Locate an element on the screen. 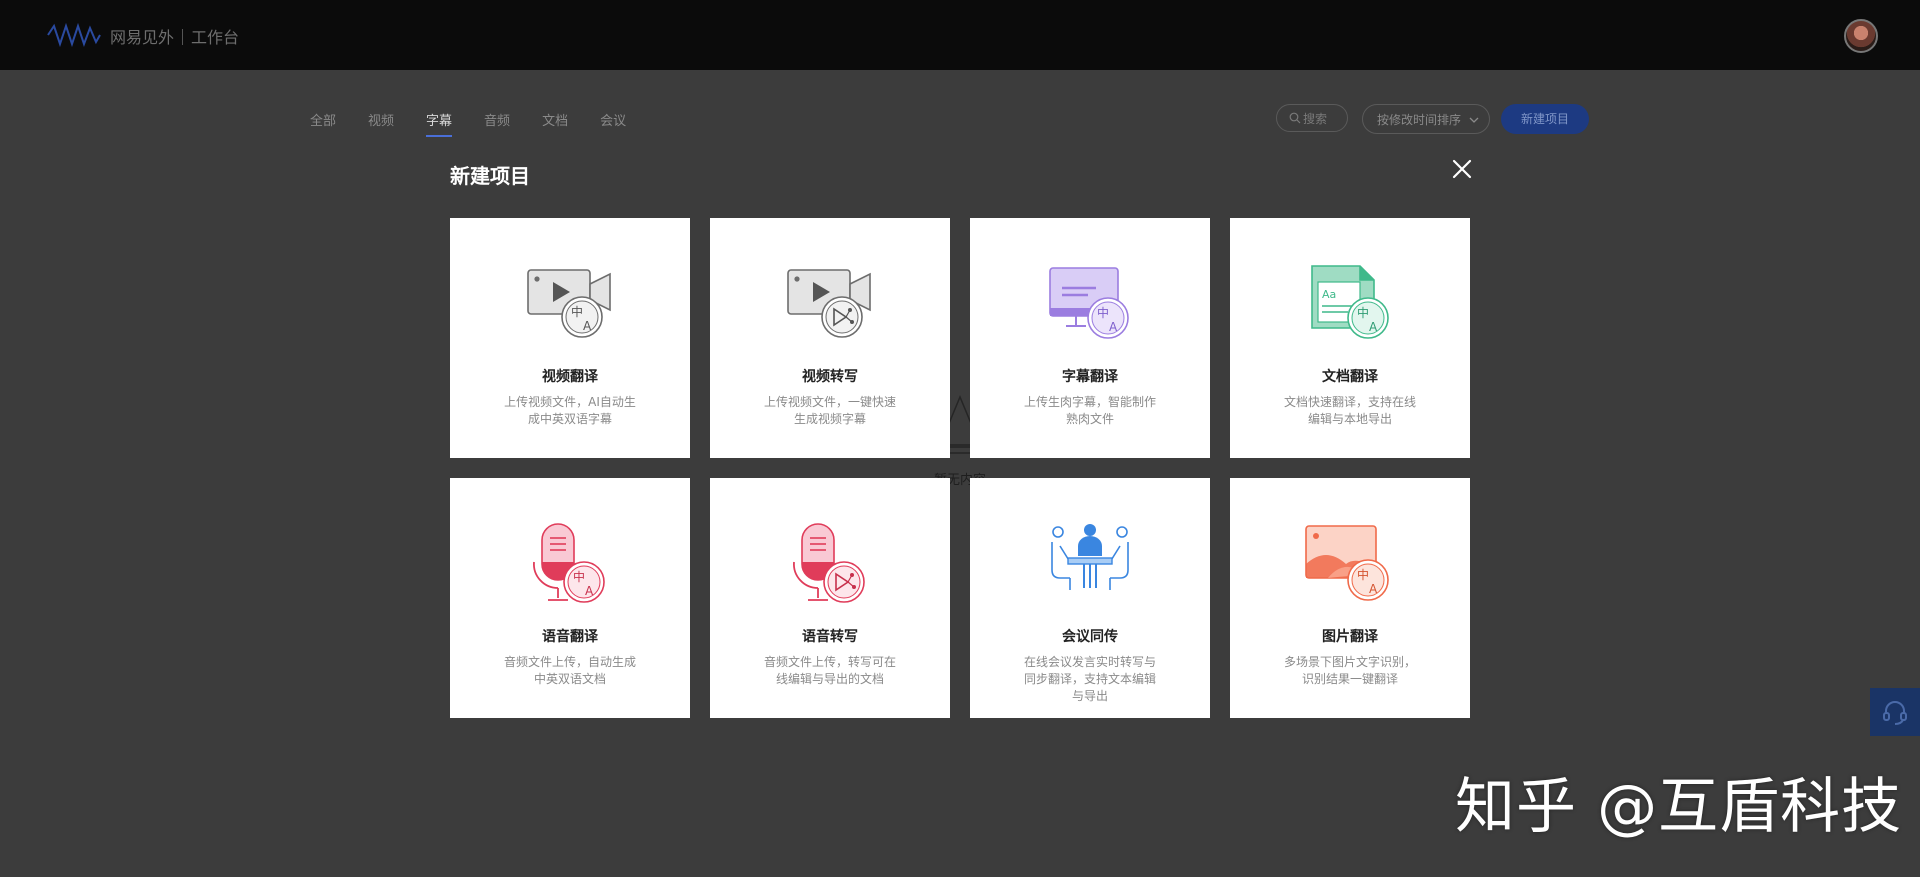  video-transcribe-icon is located at coordinates (829, 303).